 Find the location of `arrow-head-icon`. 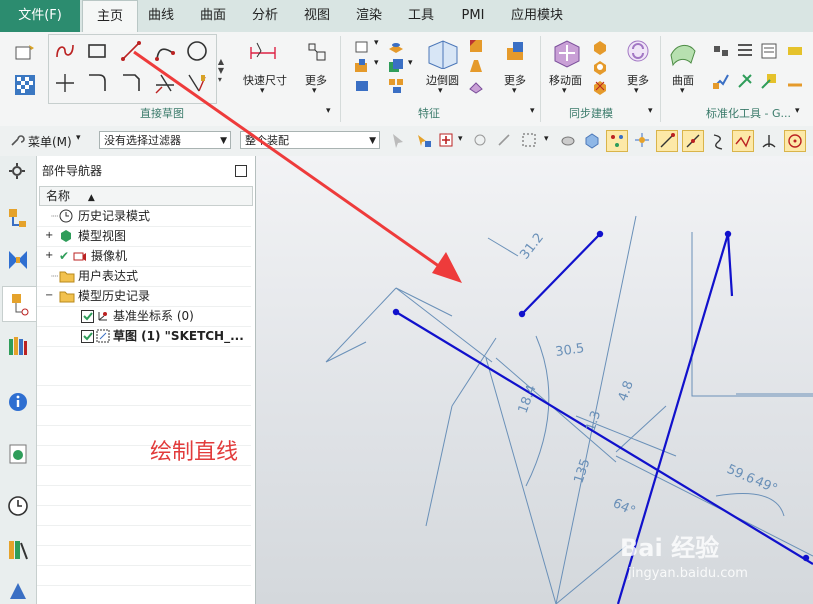

arrow-head-icon is located at coordinates (447, 267).